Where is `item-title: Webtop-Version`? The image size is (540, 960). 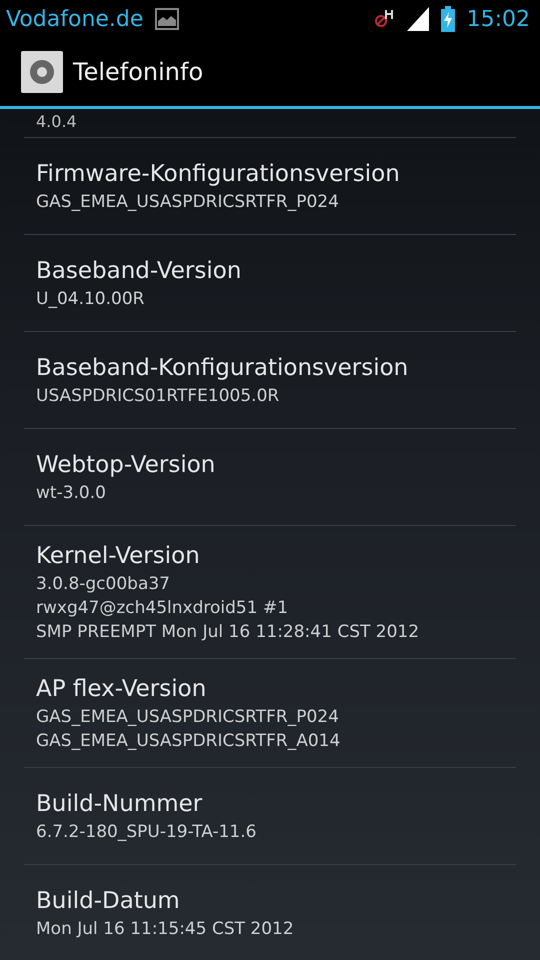 item-title: Webtop-Version is located at coordinates (270, 465).